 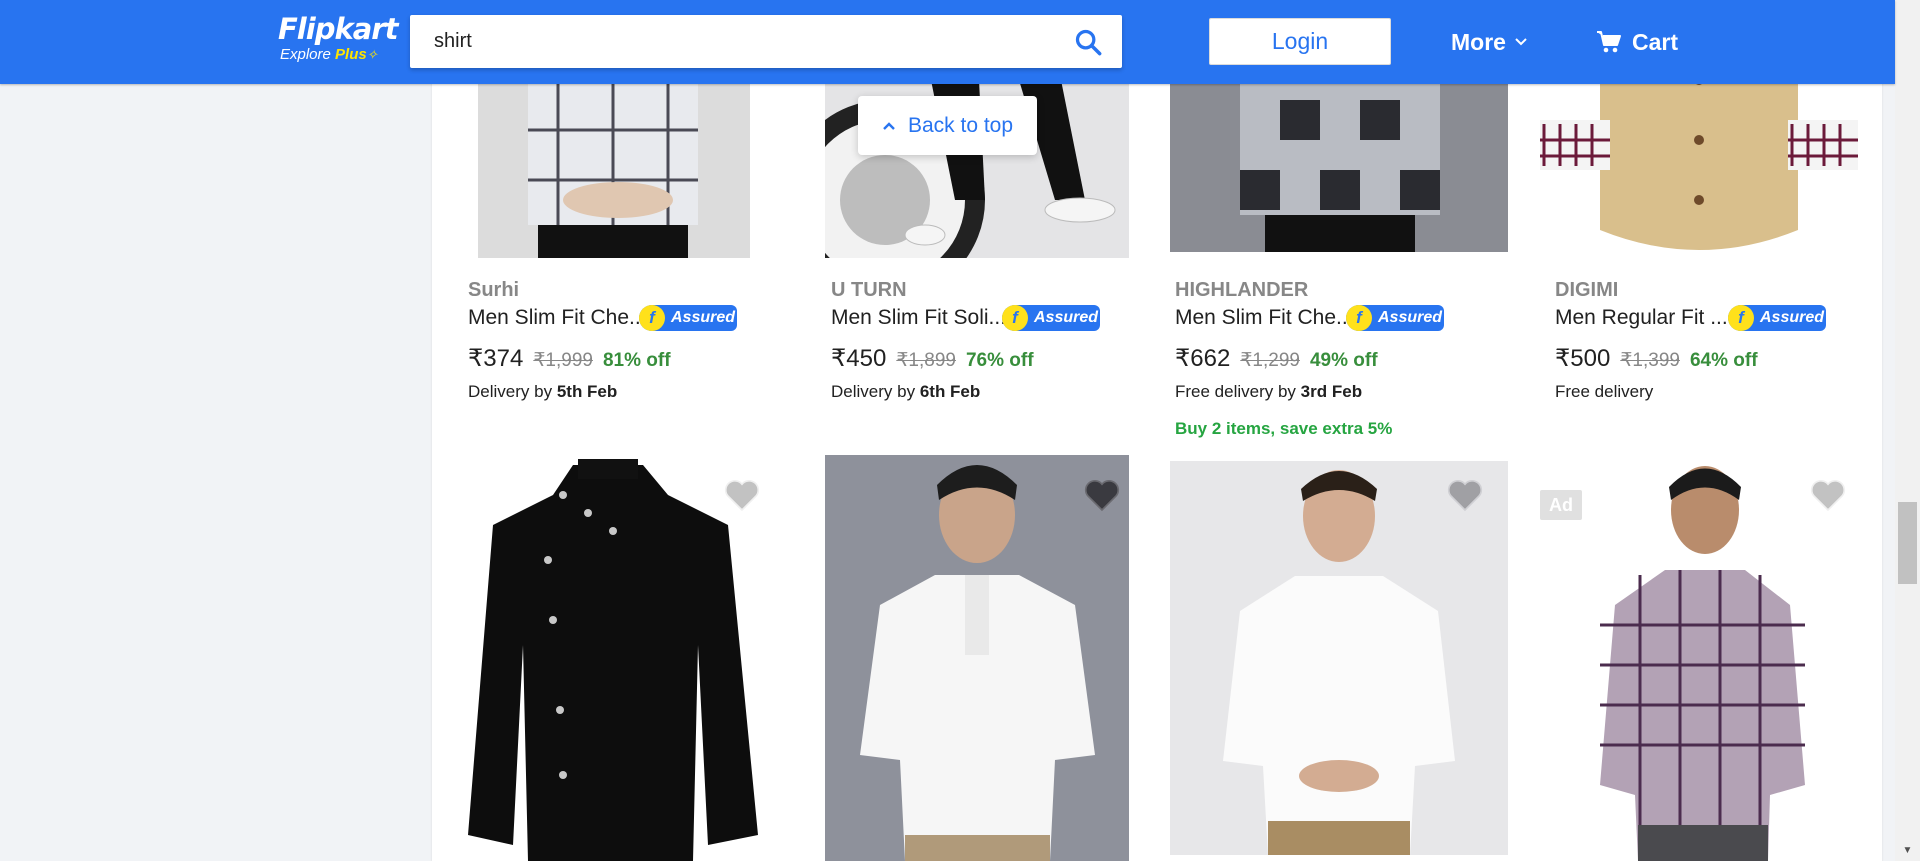 I want to click on delivery-info: Delivery by 5th Feb, so click(x=542, y=392).